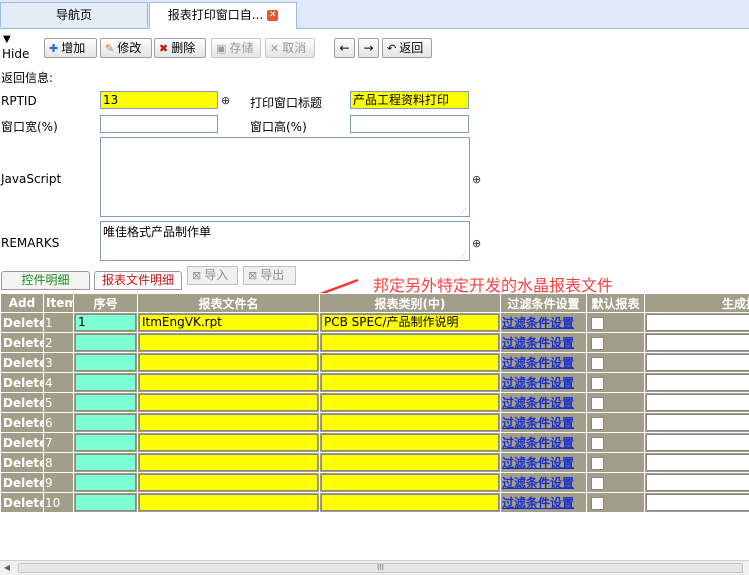  I want to click on seq-cell: 1, so click(106, 323).